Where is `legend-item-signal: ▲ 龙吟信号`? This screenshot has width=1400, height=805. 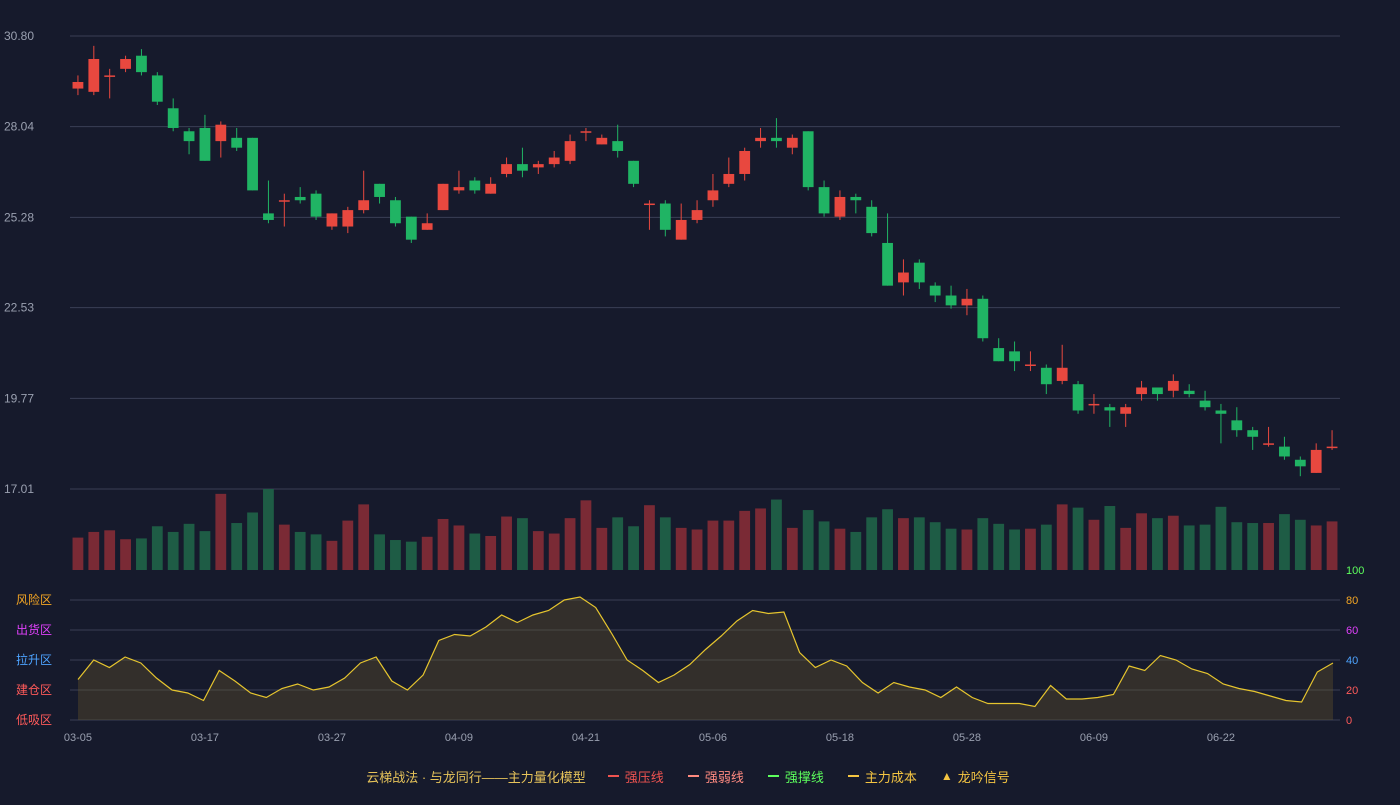
legend-item-signal: ▲ 龙吟信号 is located at coordinates (975, 776).